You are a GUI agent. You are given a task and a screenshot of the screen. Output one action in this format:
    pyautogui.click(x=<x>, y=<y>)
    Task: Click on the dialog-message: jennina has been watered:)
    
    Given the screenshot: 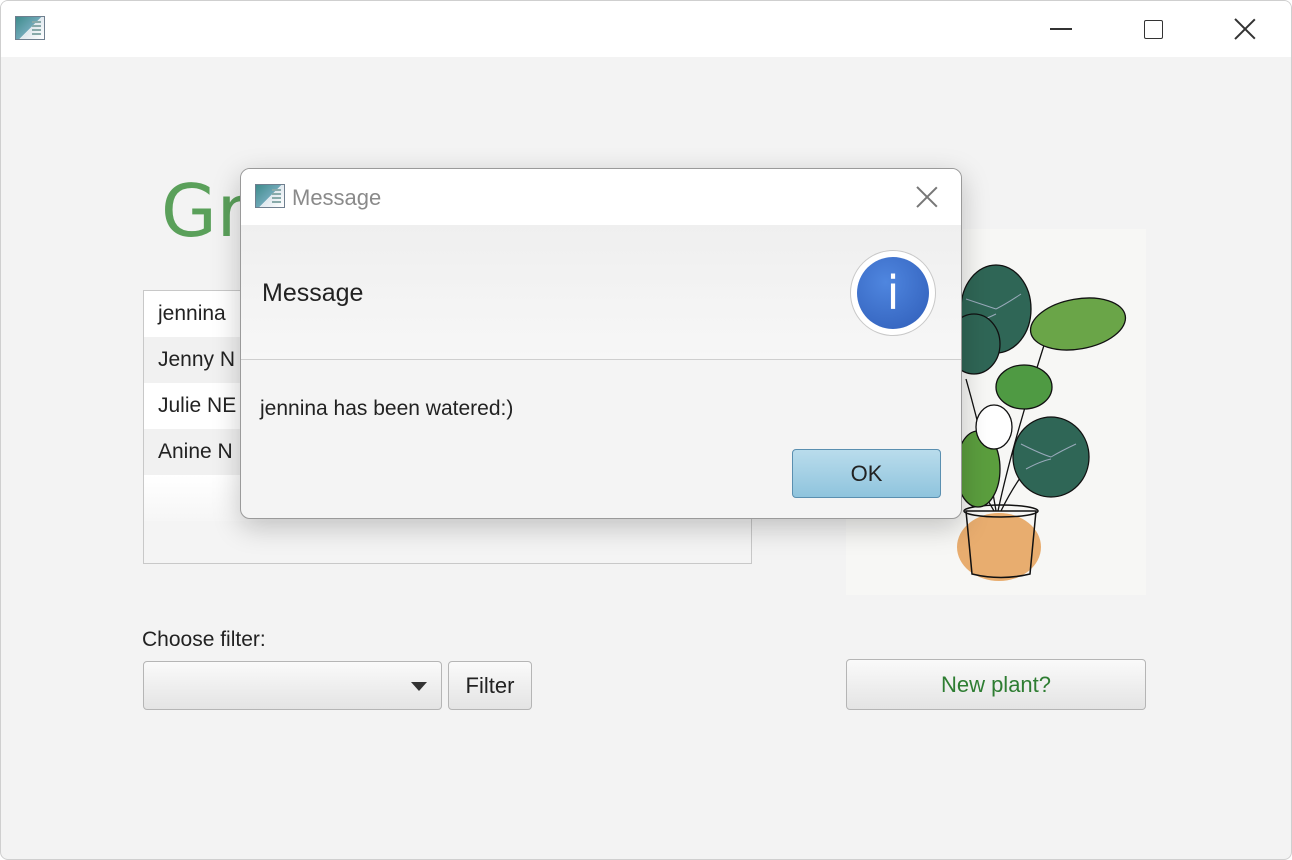 What is the action you would take?
    pyautogui.click(x=387, y=408)
    